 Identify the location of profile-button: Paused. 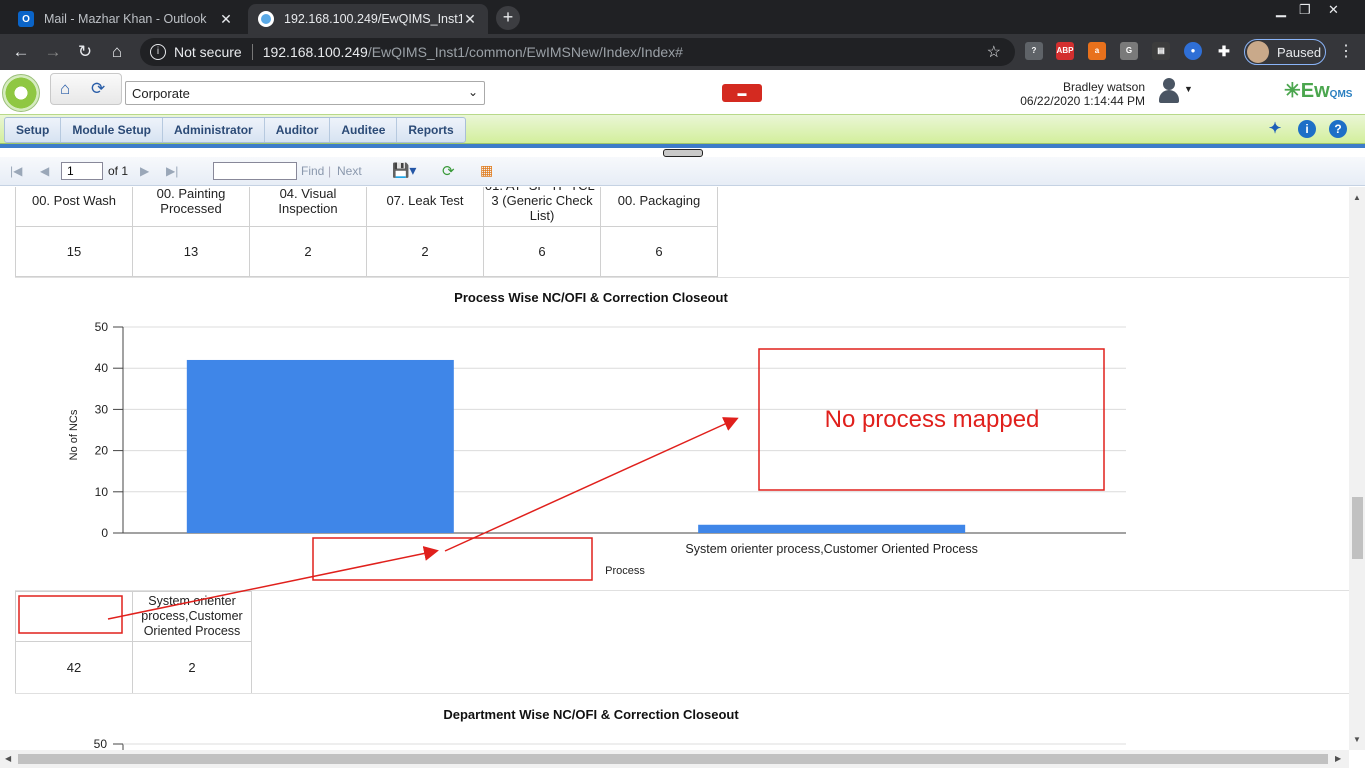
(1285, 52).